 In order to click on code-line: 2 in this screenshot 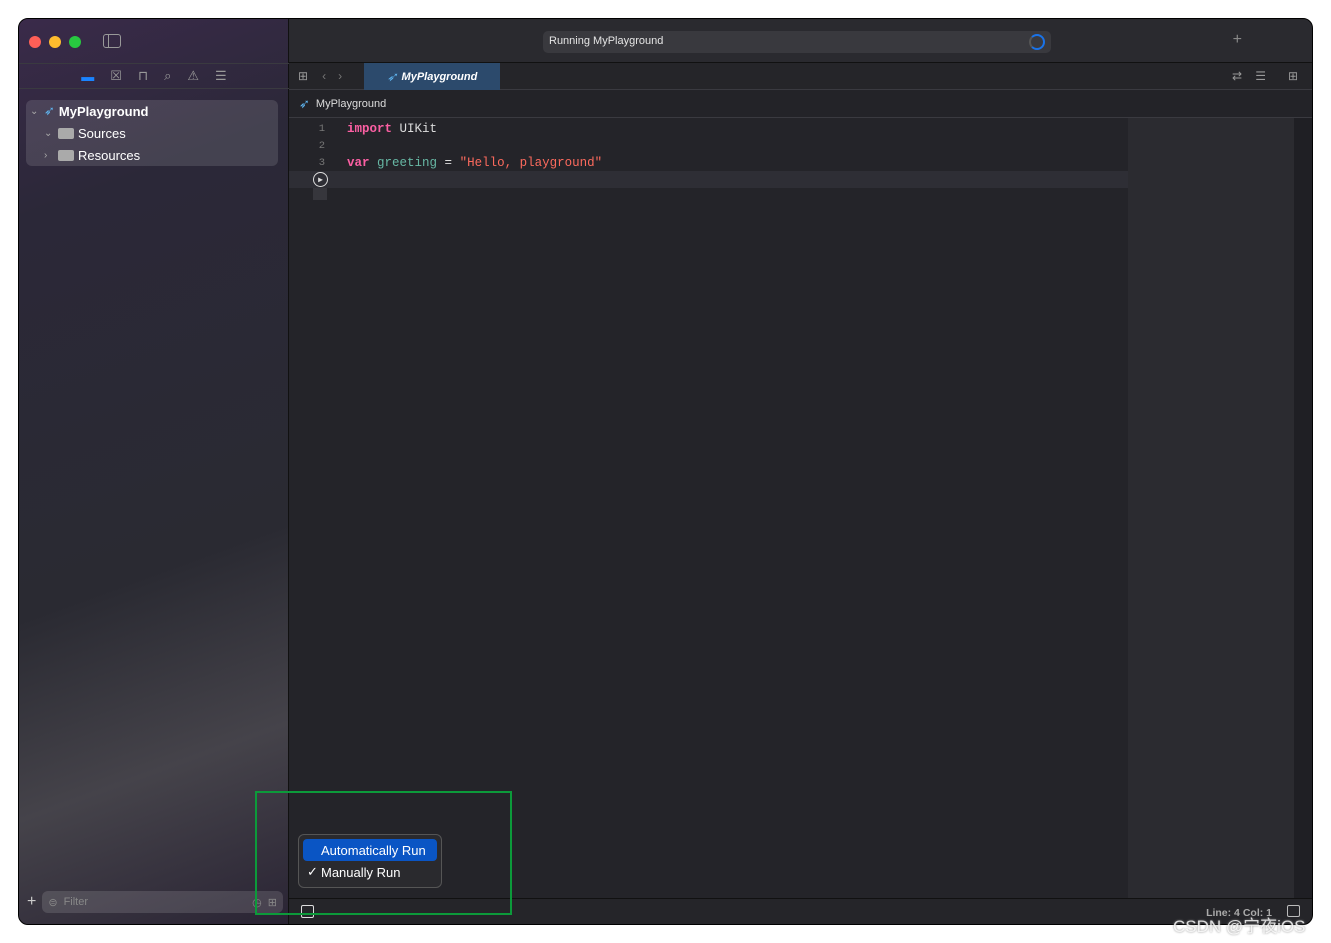, I will do `click(321, 145)`.